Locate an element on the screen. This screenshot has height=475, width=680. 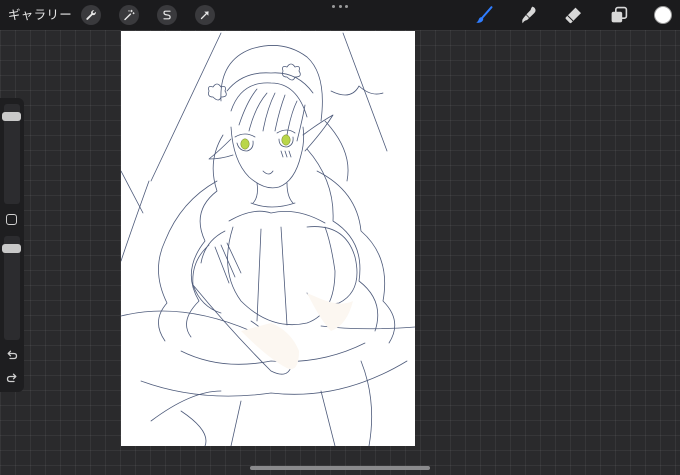
layers-icon is located at coordinates (619, 15).